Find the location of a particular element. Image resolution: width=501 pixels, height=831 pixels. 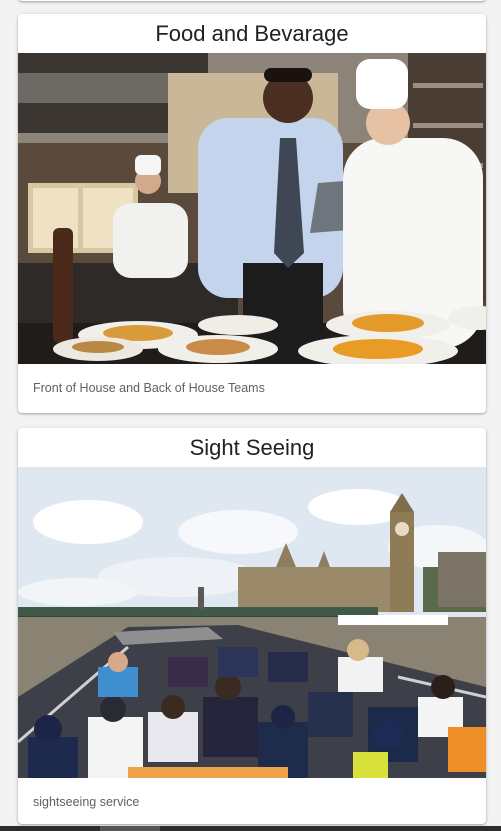

card-title: Food and Bevarage is located at coordinates (252, 33).